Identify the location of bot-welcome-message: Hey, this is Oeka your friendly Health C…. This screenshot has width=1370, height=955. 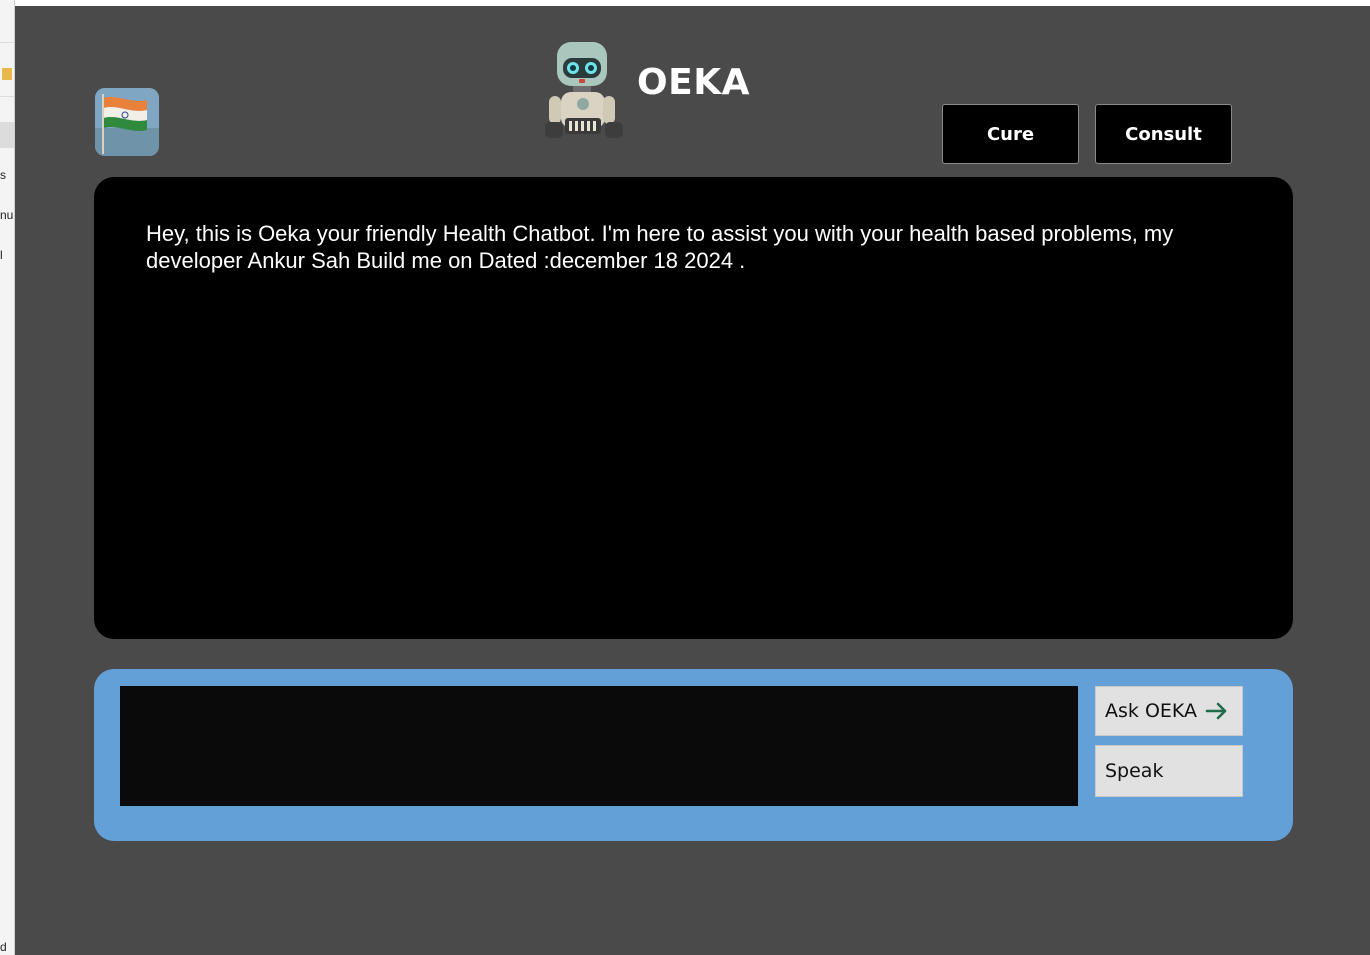
(660, 247).